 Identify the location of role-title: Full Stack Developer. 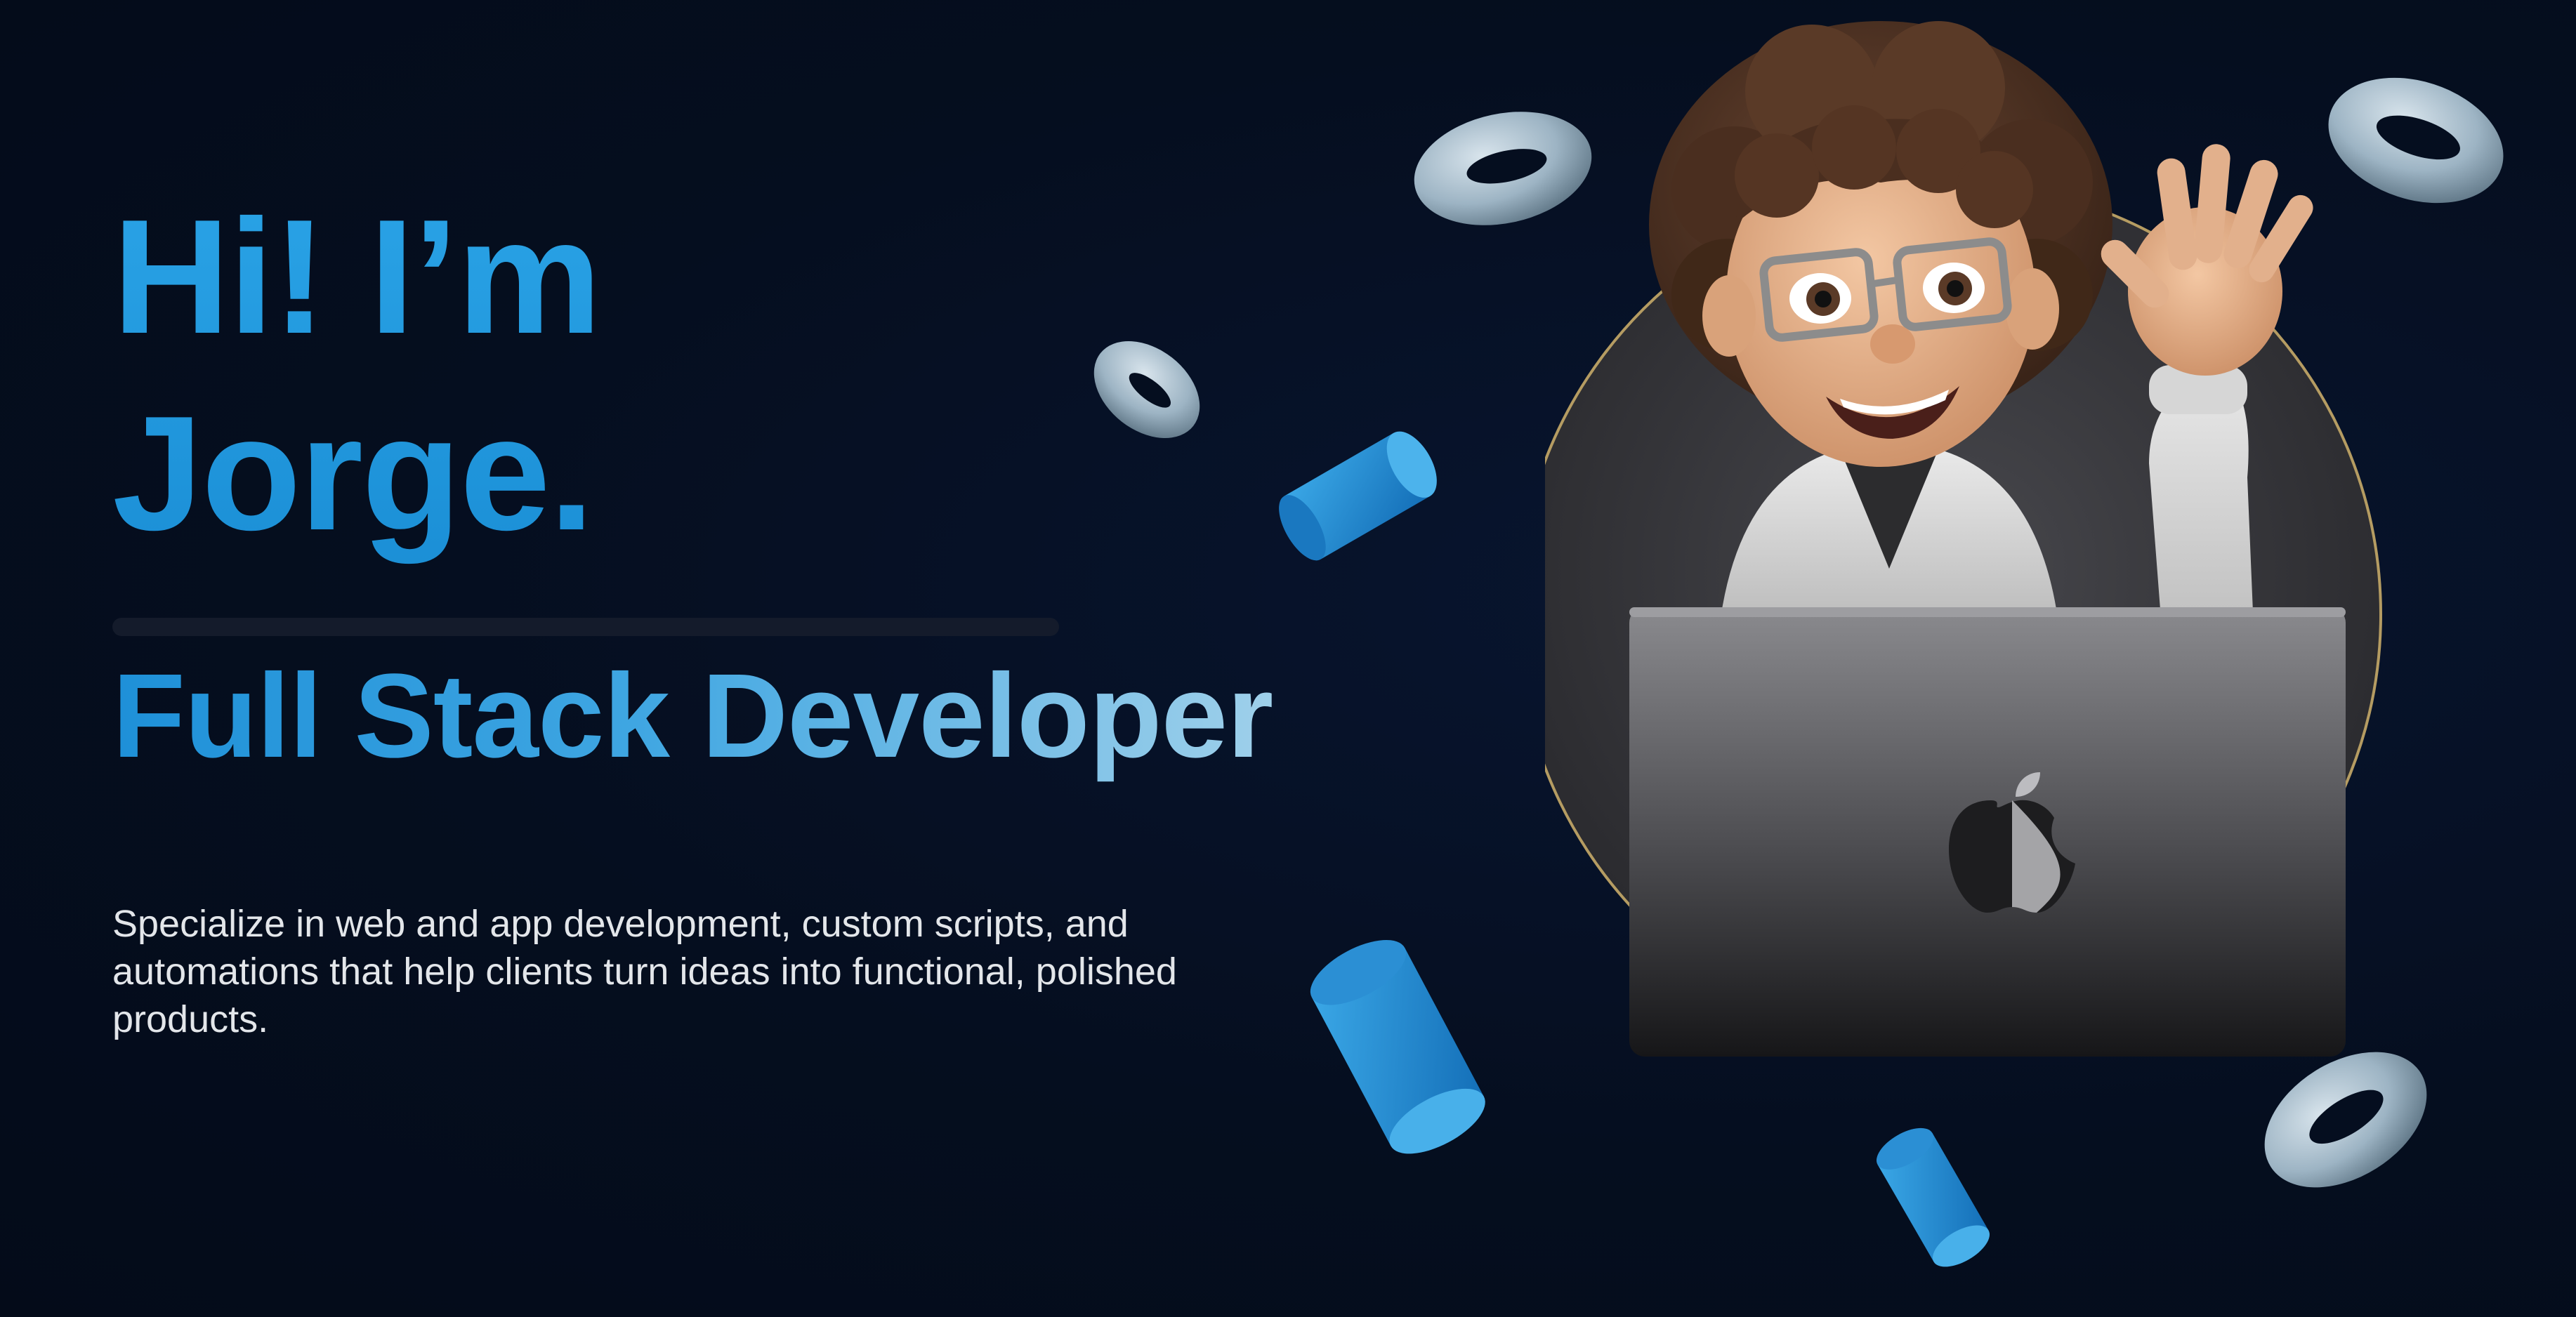
(692, 716).